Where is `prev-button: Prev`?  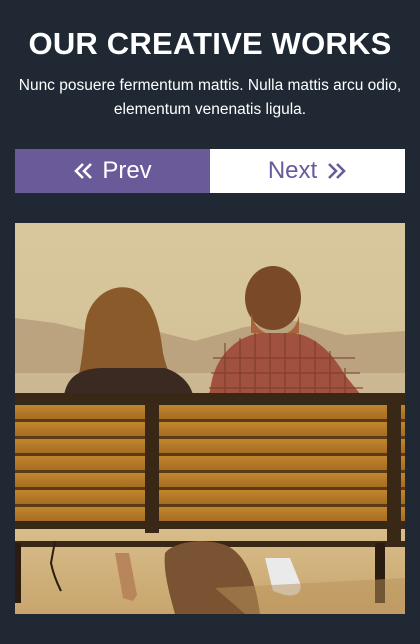
prev-button: Prev is located at coordinates (112, 171).